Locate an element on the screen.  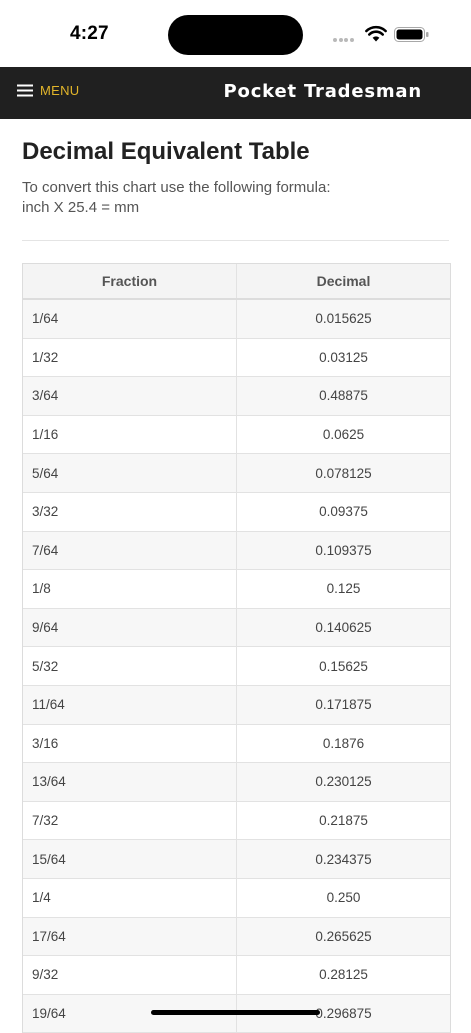
status-bar: 4:27 is located at coordinates (235, 33).